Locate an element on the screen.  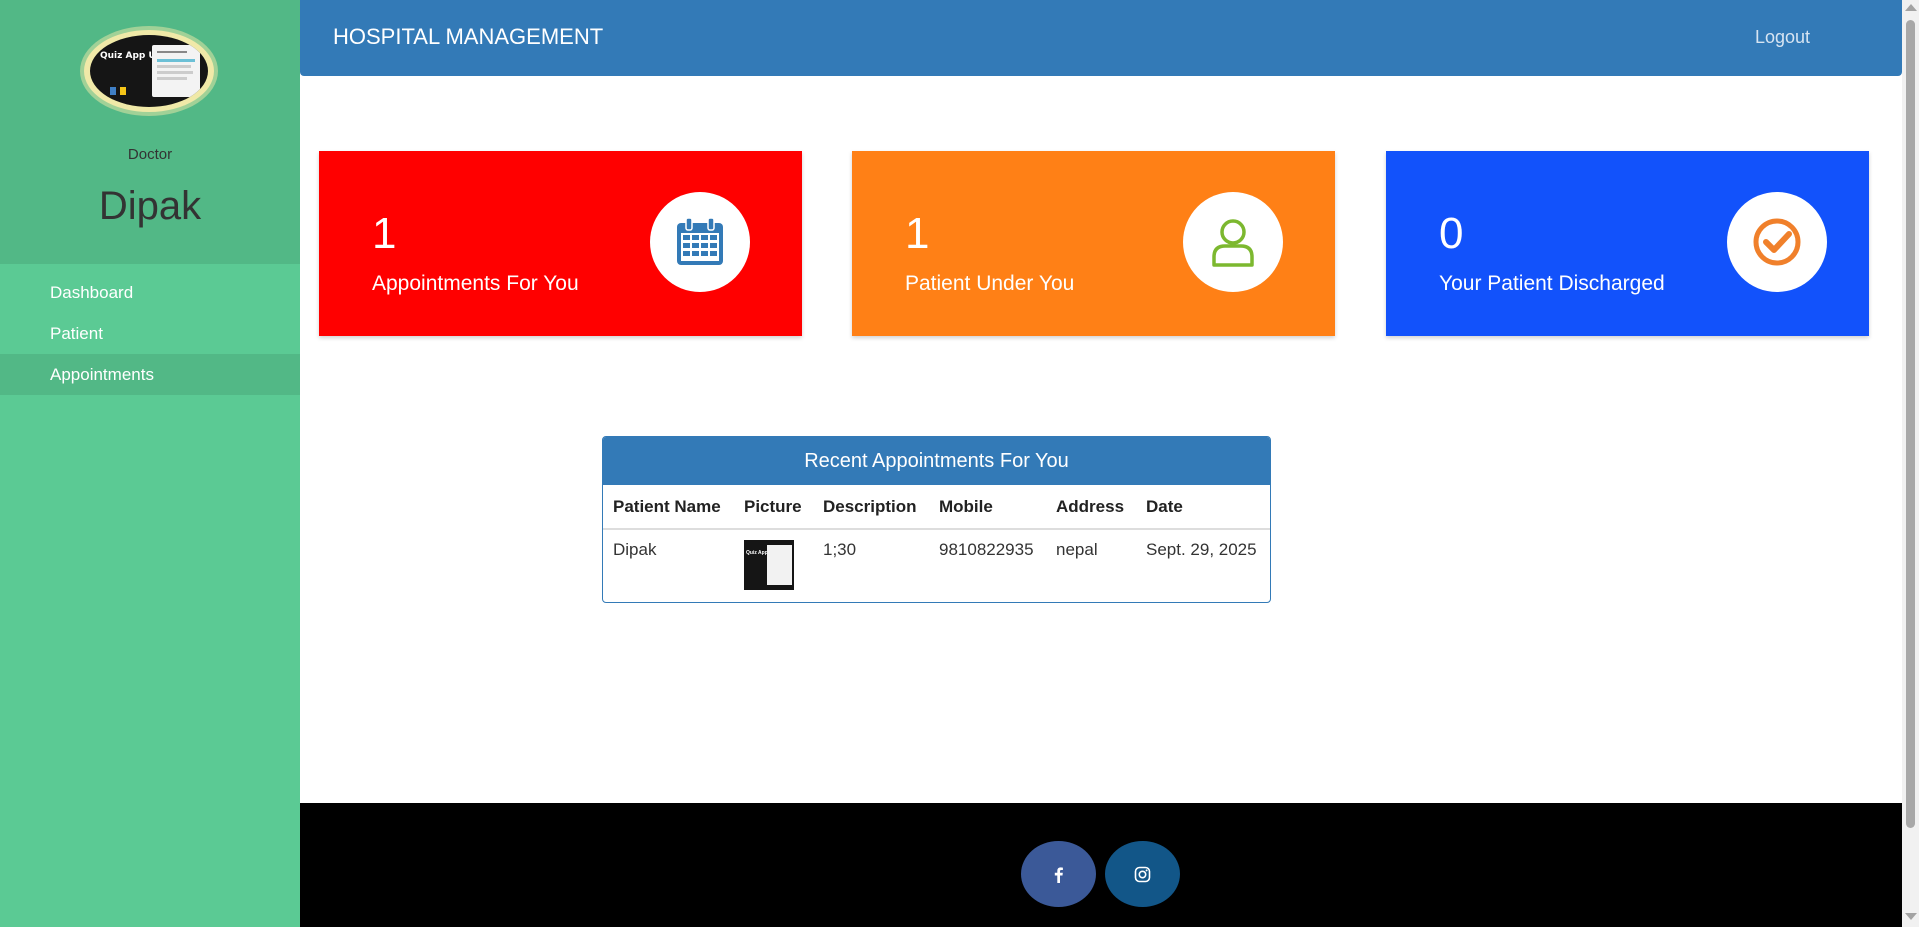
scrollbar-thumb is located at coordinates (1910, 424).